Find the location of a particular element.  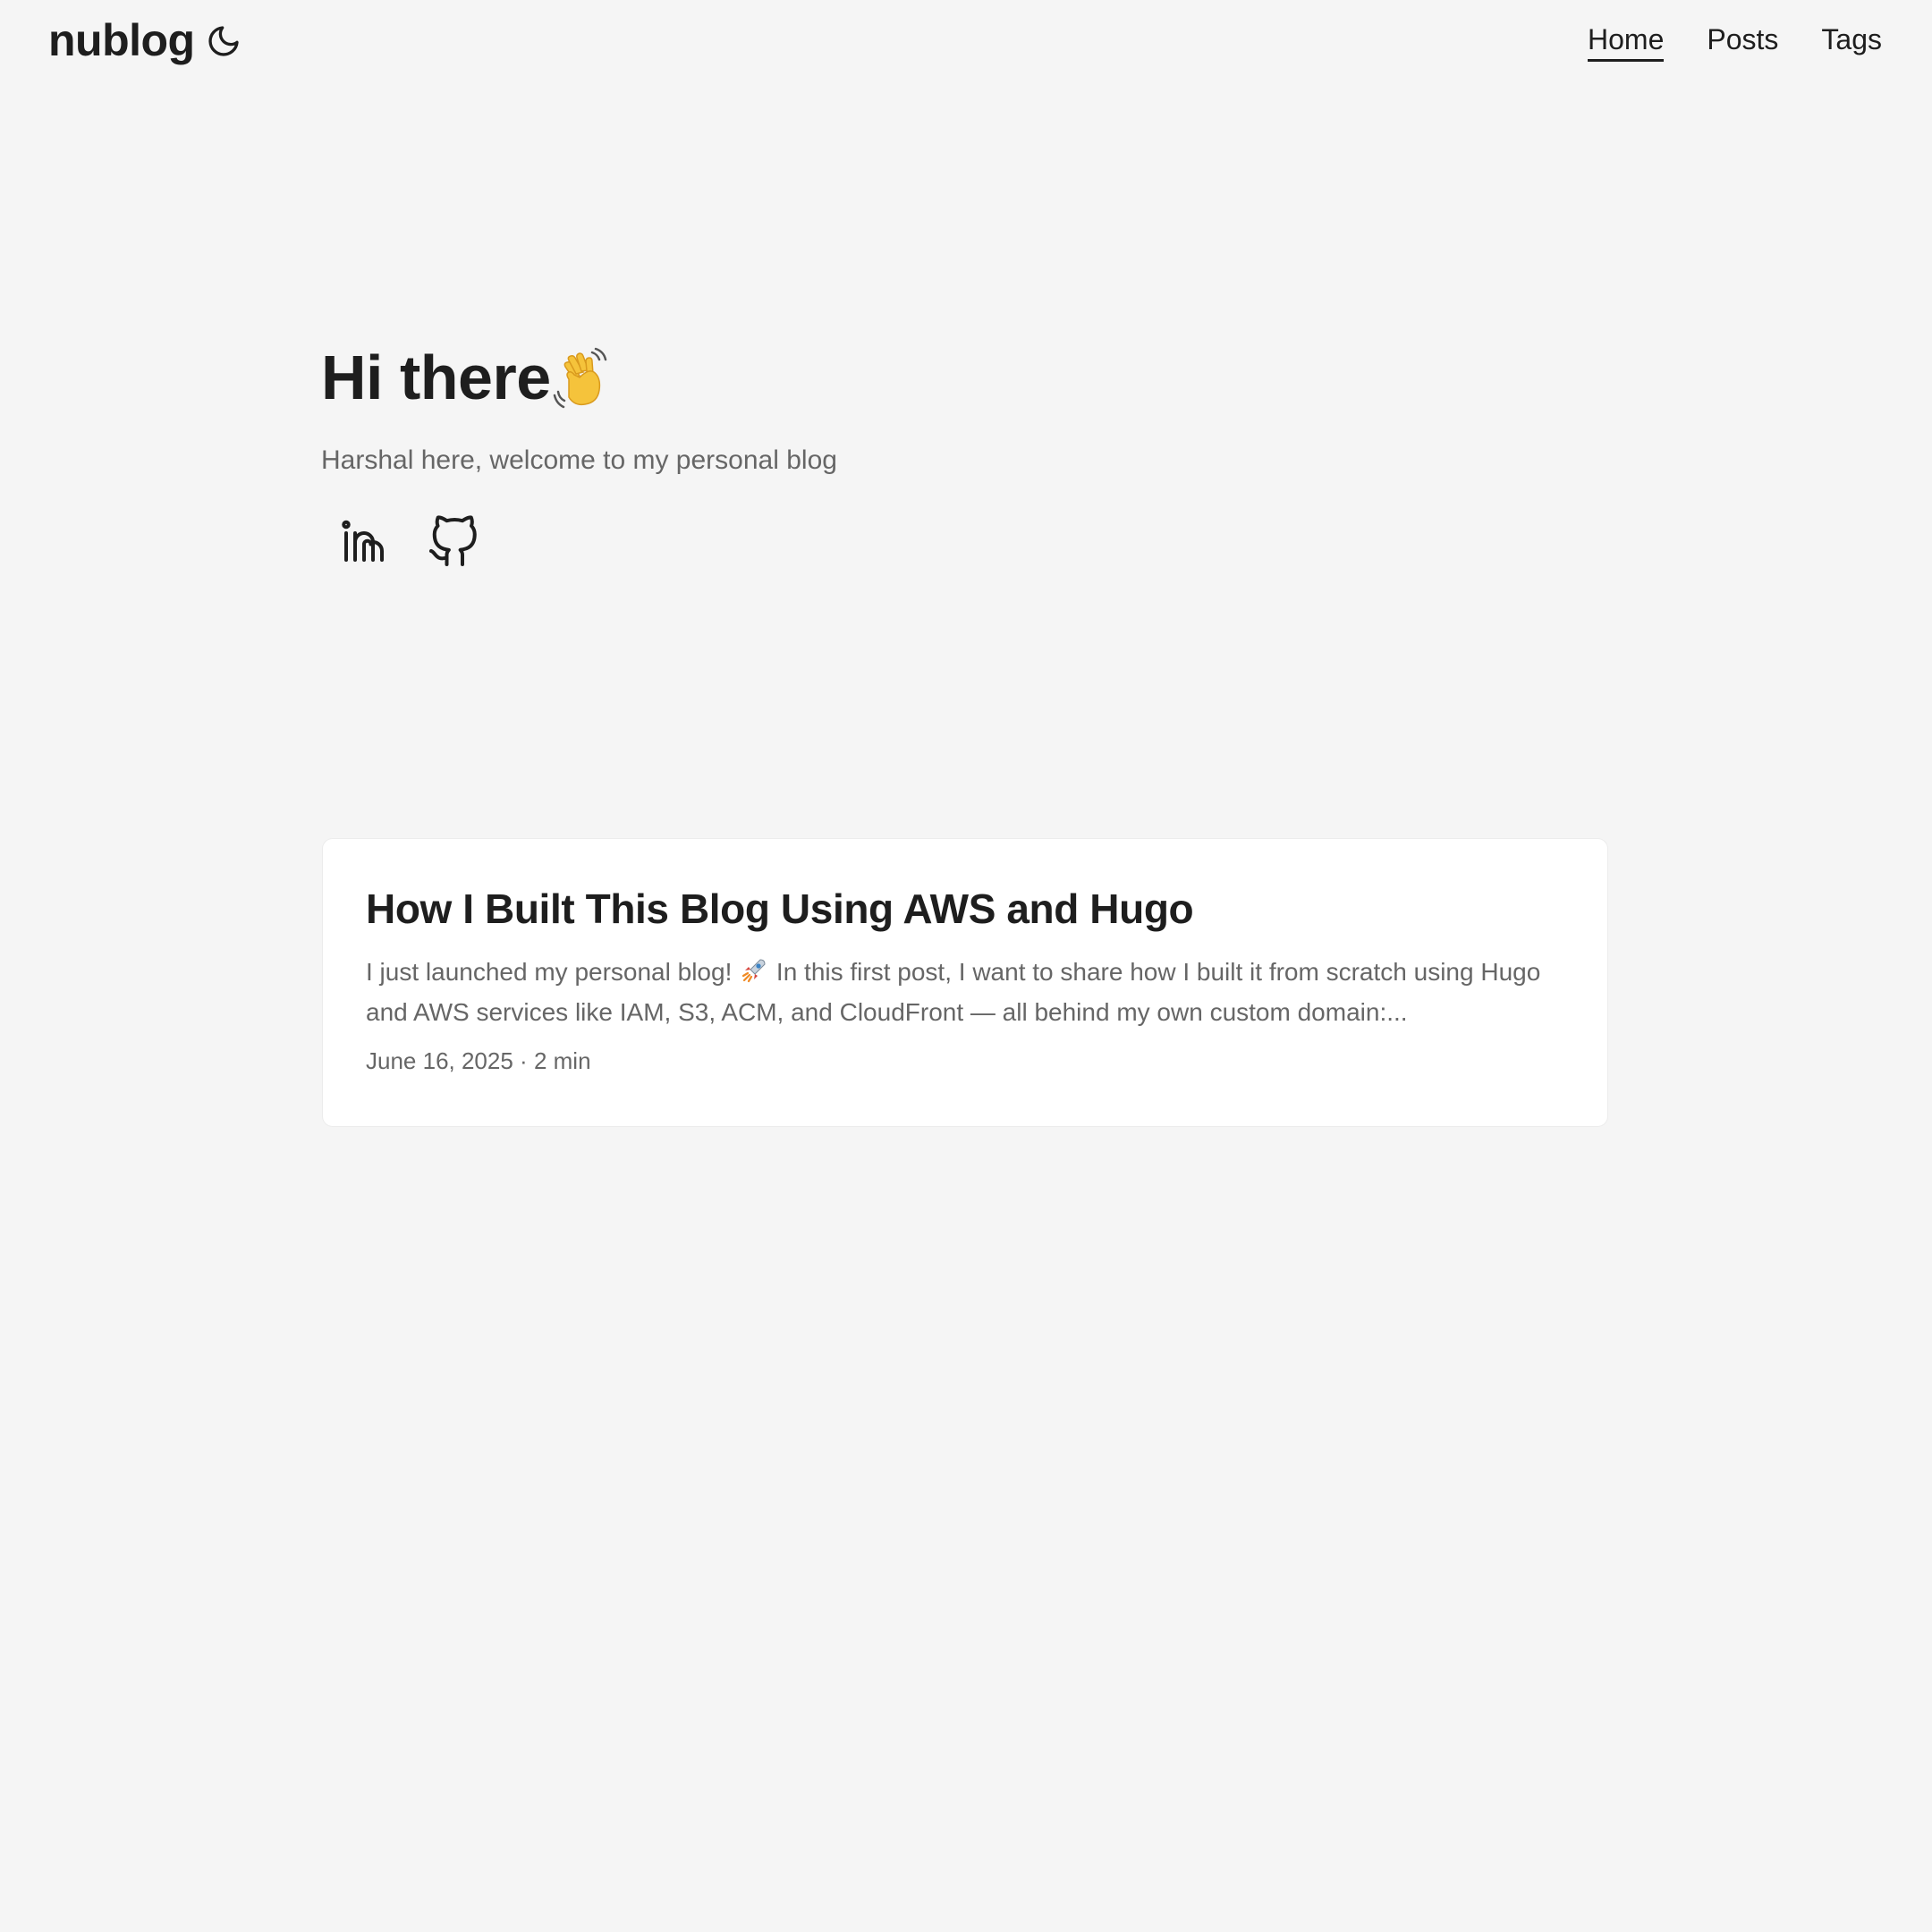

site-header: nublog Home Posts Tags is located at coordinates (966, 41).